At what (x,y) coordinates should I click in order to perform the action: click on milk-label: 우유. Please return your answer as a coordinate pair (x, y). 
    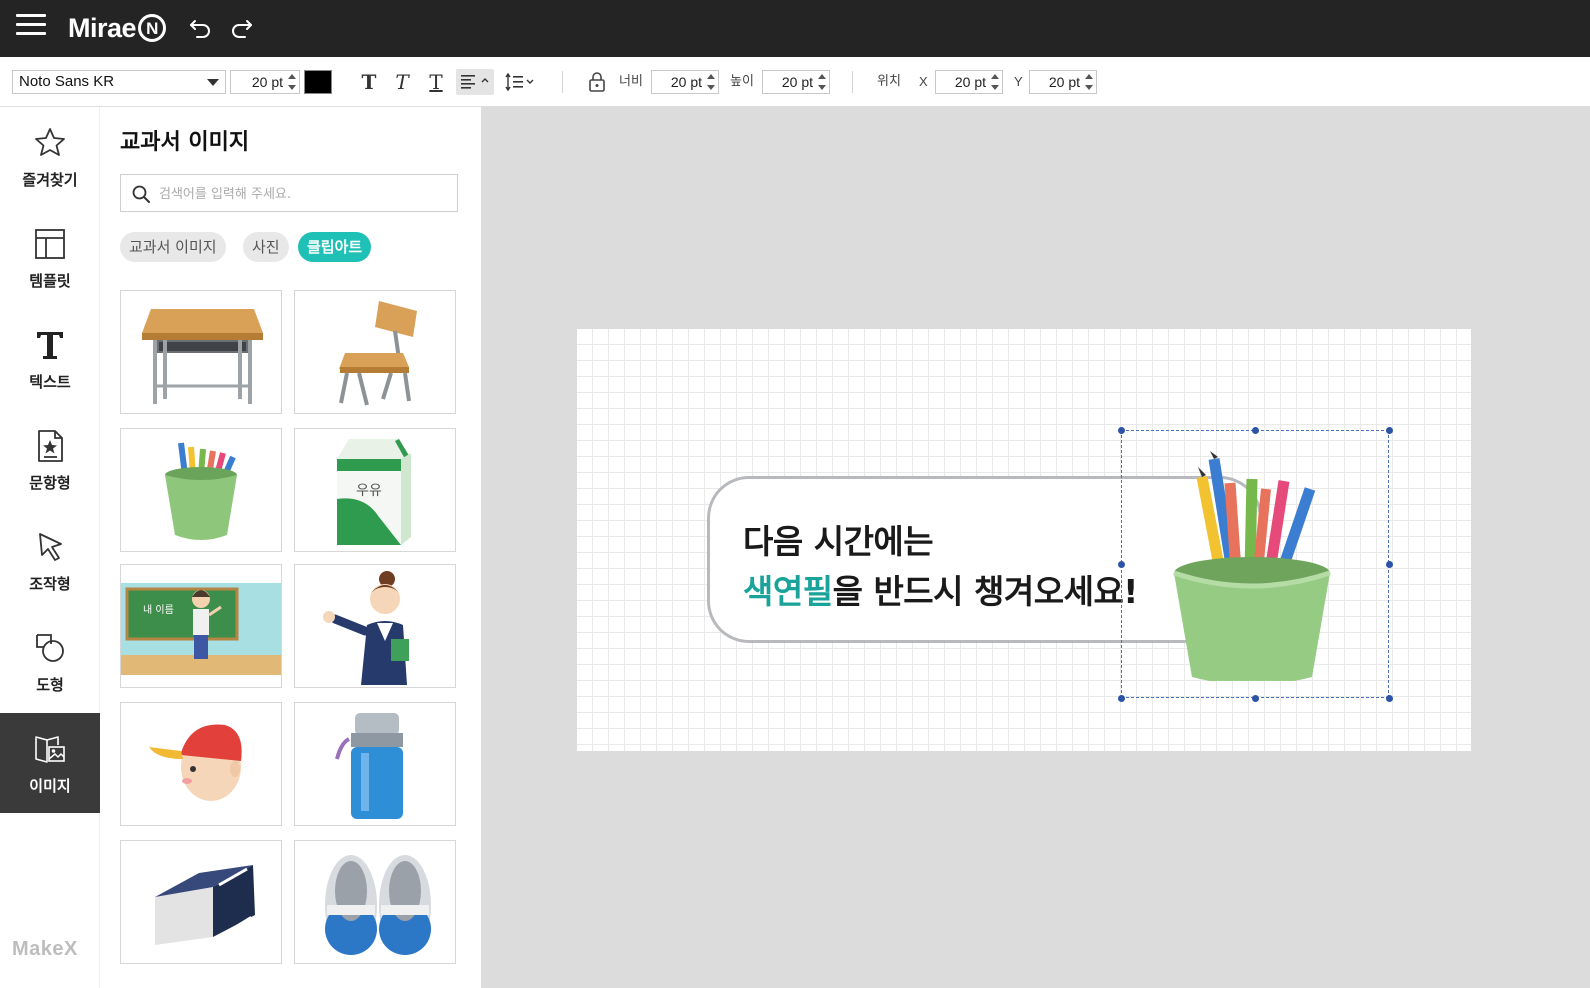
    Looking at the image, I should click on (369, 491).